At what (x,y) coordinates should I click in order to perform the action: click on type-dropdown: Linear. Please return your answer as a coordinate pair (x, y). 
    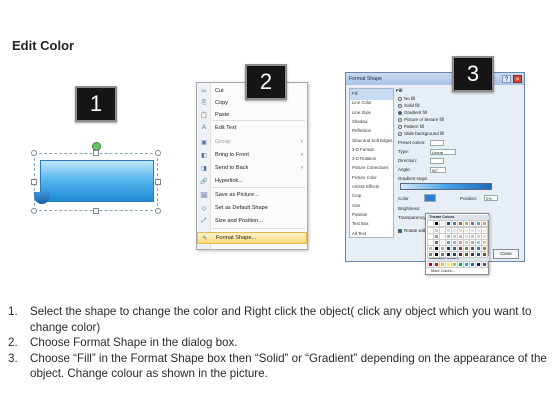
    Looking at the image, I should click on (443, 152).